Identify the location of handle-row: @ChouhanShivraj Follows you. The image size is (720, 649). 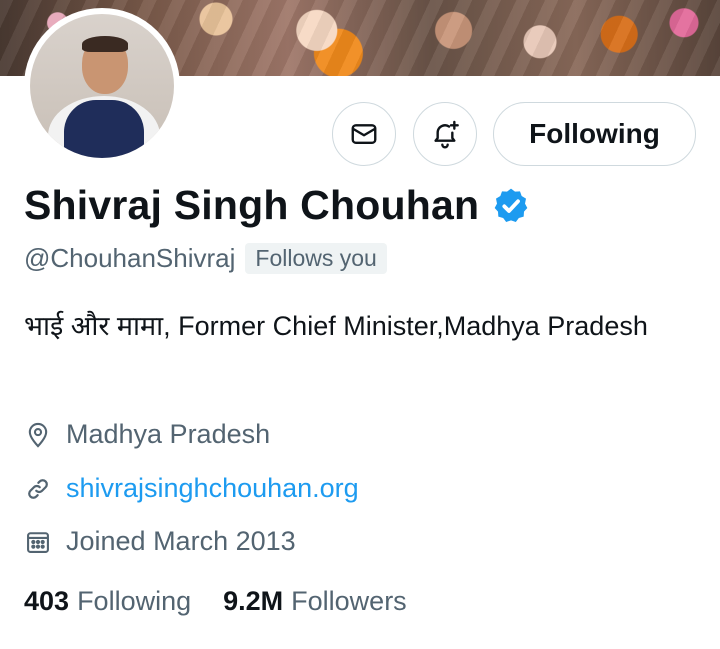
(205, 258).